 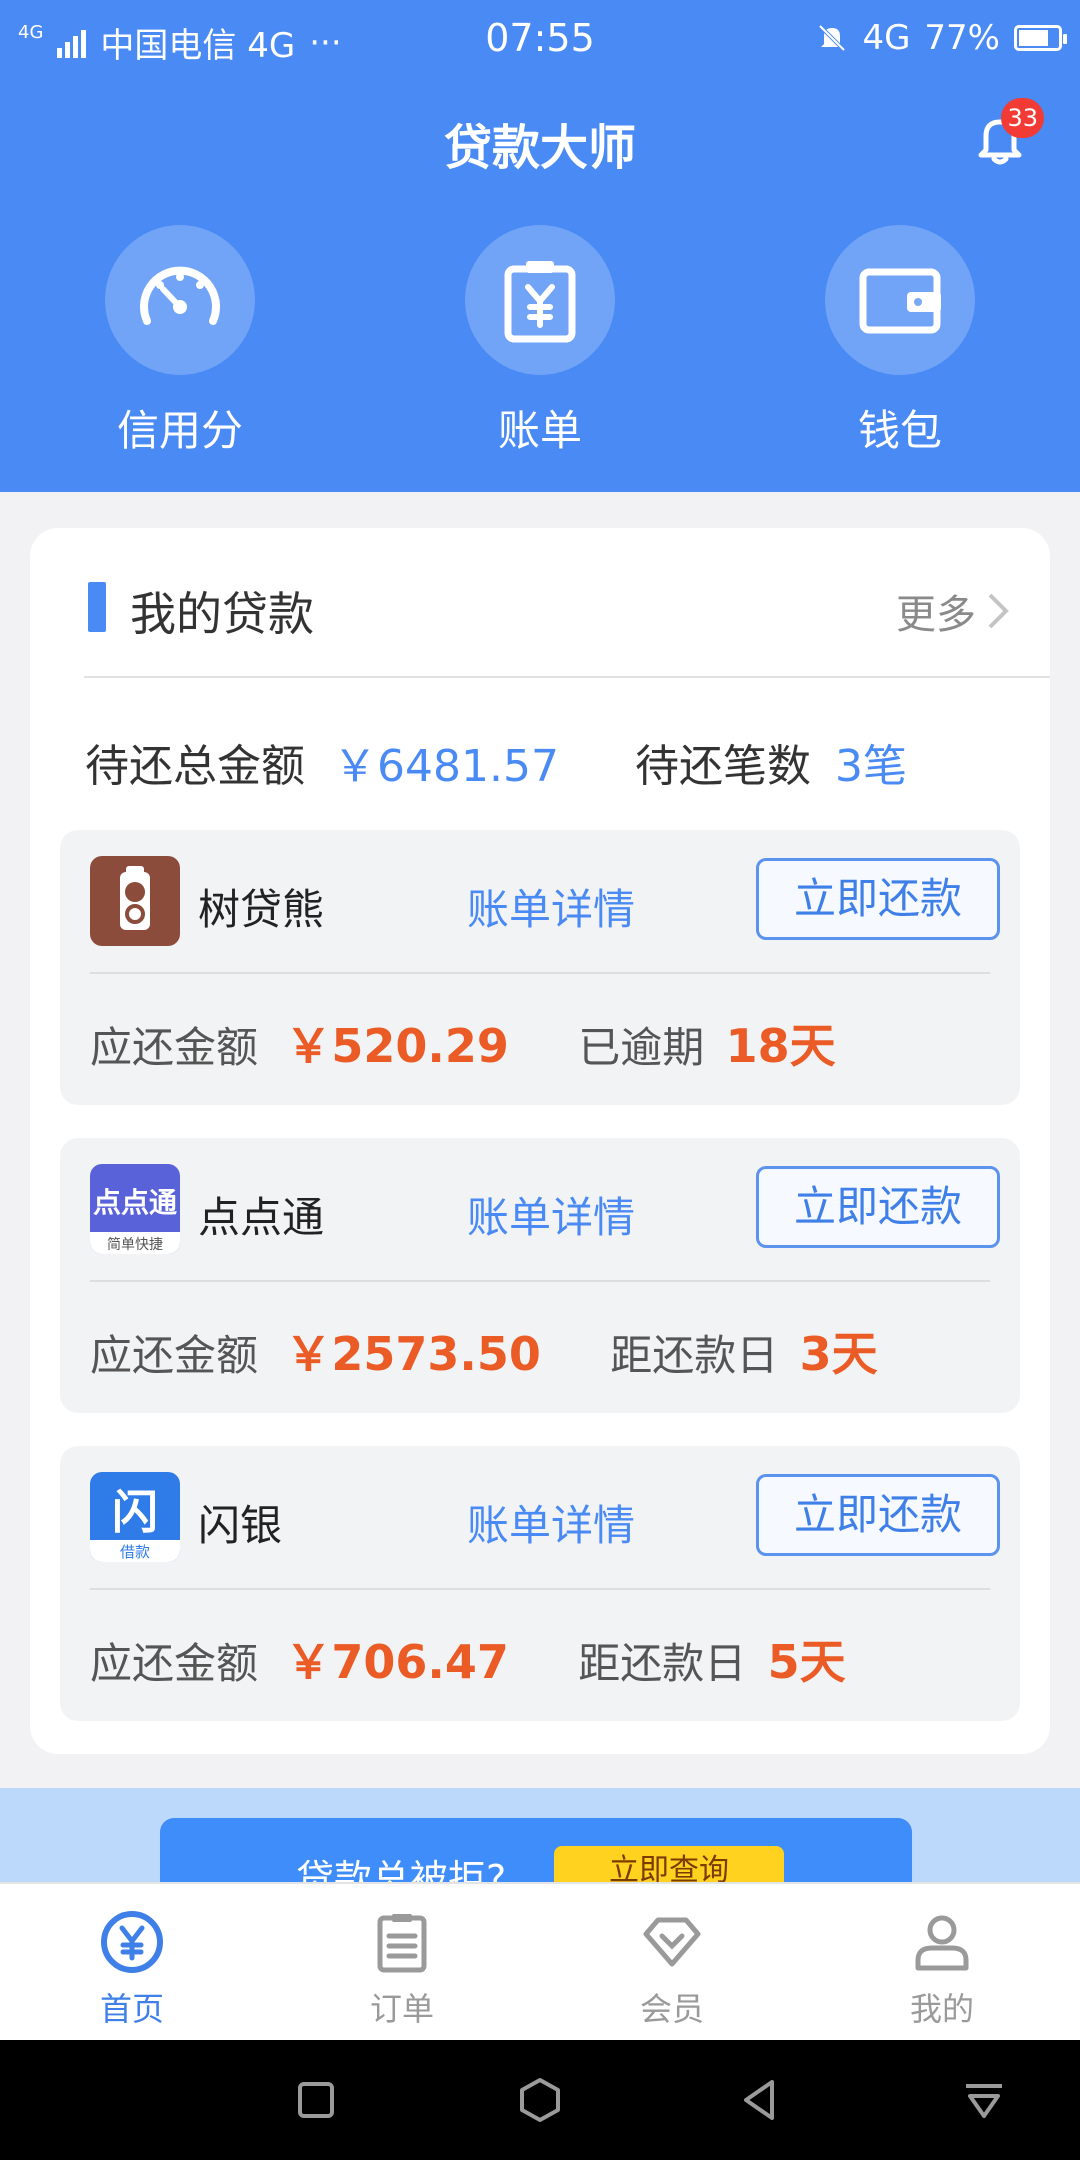 What do you see at coordinates (135, 1244) in the screenshot?
I see `logo-subtext: 简单快捷` at bounding box center [135, 1244].